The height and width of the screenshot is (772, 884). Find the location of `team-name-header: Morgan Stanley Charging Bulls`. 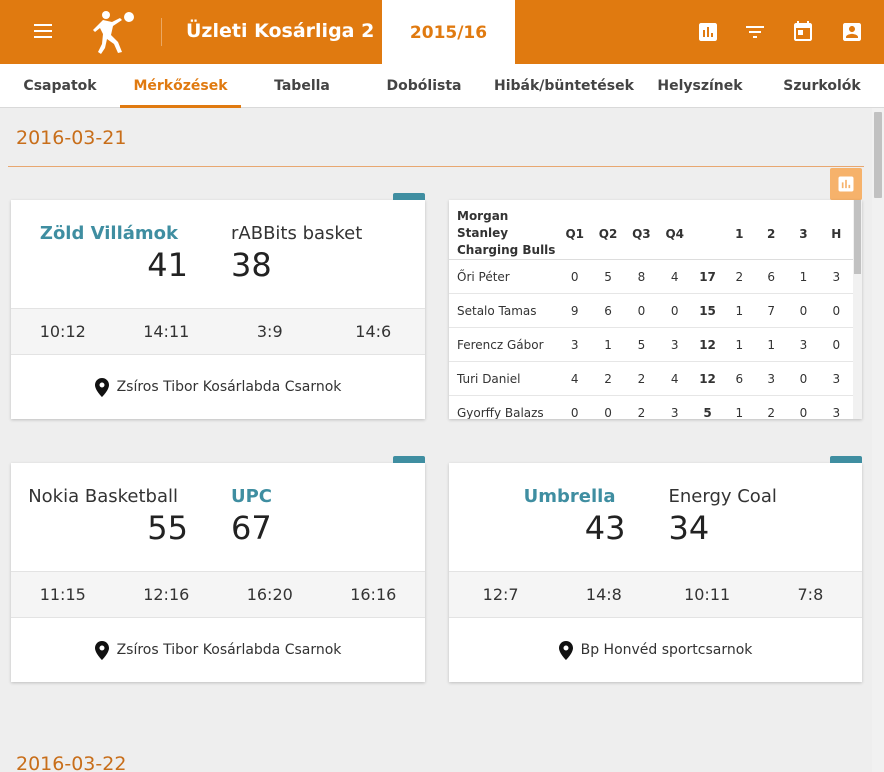

team-name-header: Morgan Stanley Charging Bulls is located at coordinates (504, 230).